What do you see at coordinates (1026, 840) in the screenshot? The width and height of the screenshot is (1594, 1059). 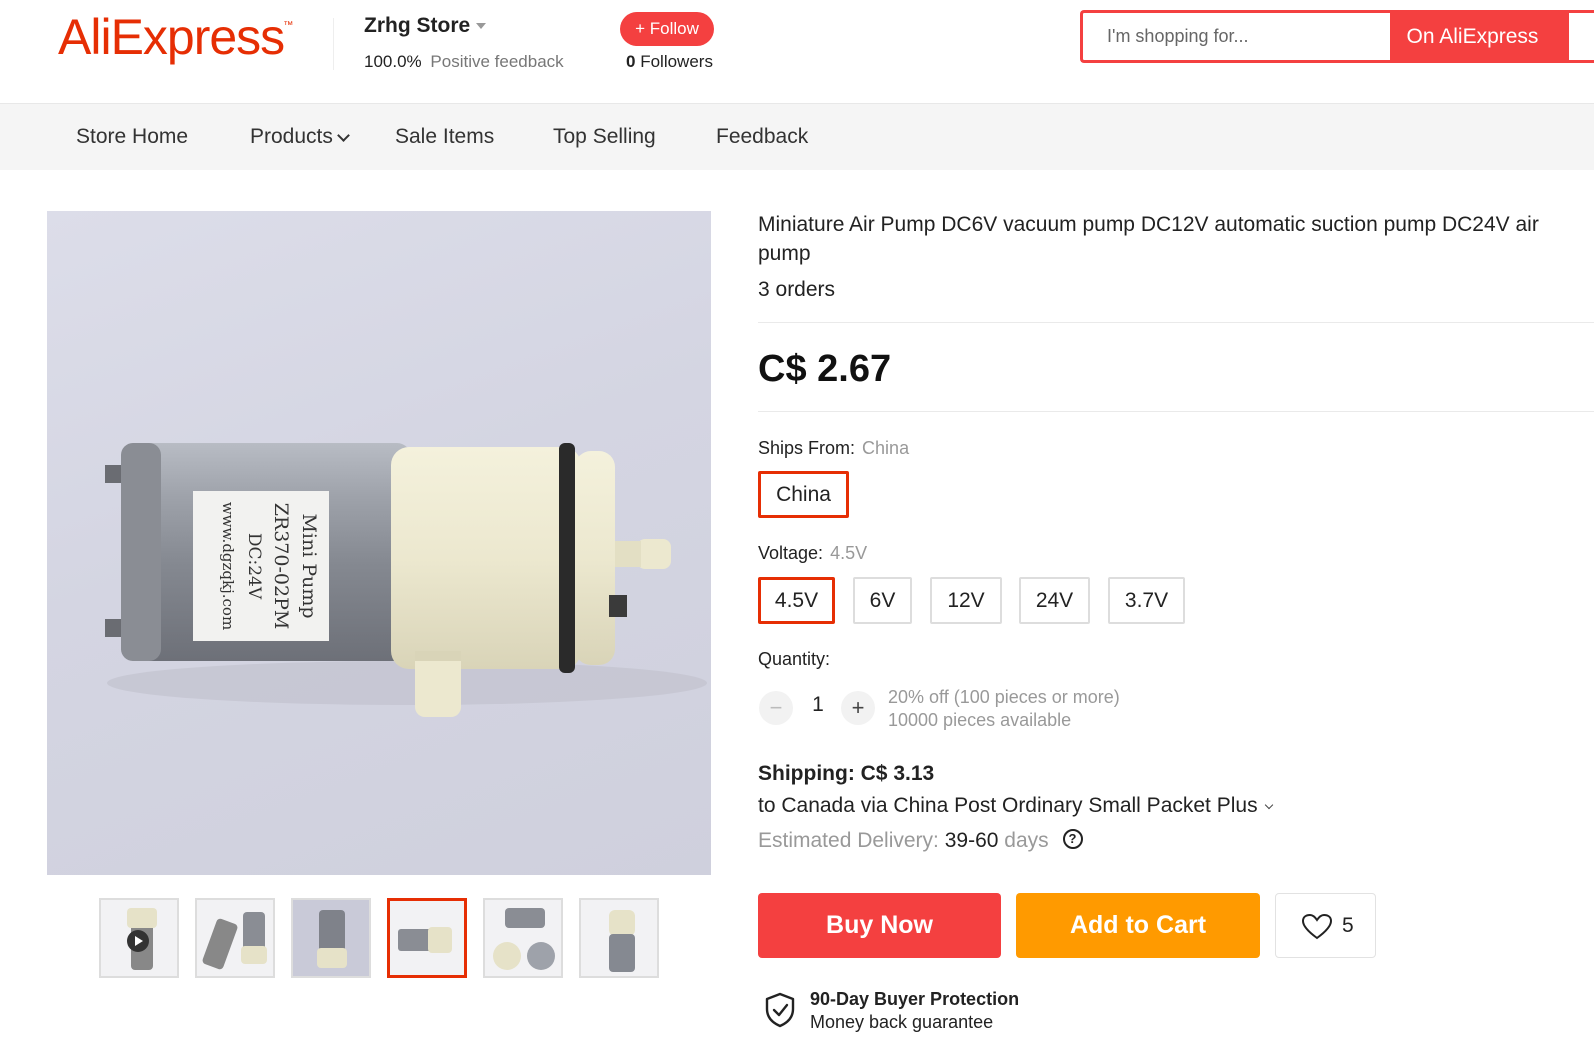 I see `delivery-unit: days` at bounding box center [1026, 840].